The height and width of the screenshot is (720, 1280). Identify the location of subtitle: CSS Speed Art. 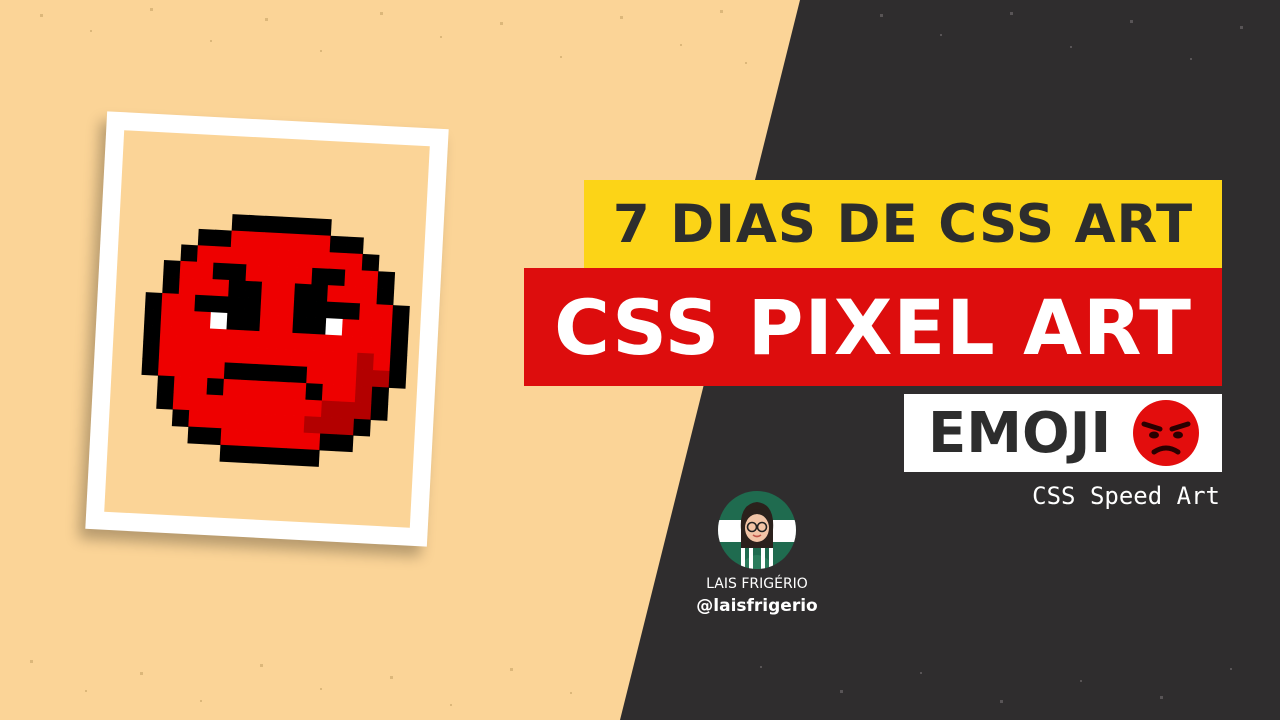
(1126, 496).